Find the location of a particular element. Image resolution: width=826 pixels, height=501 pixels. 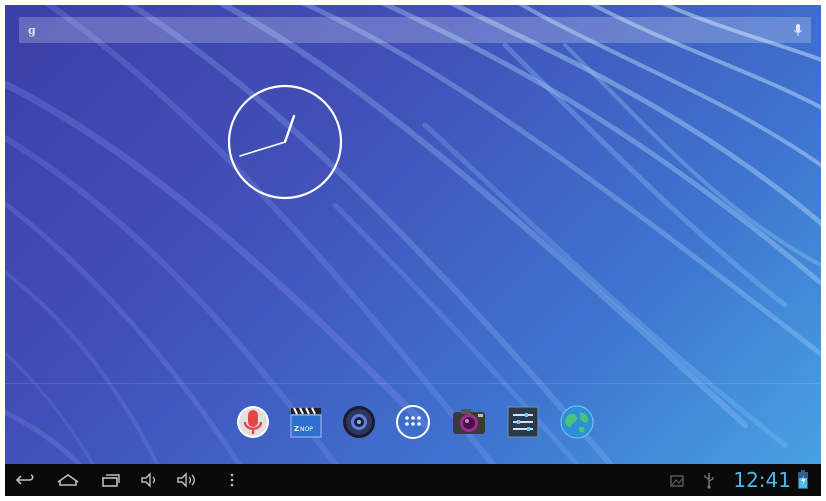

menu-icon is located at coordinates (232, 480).